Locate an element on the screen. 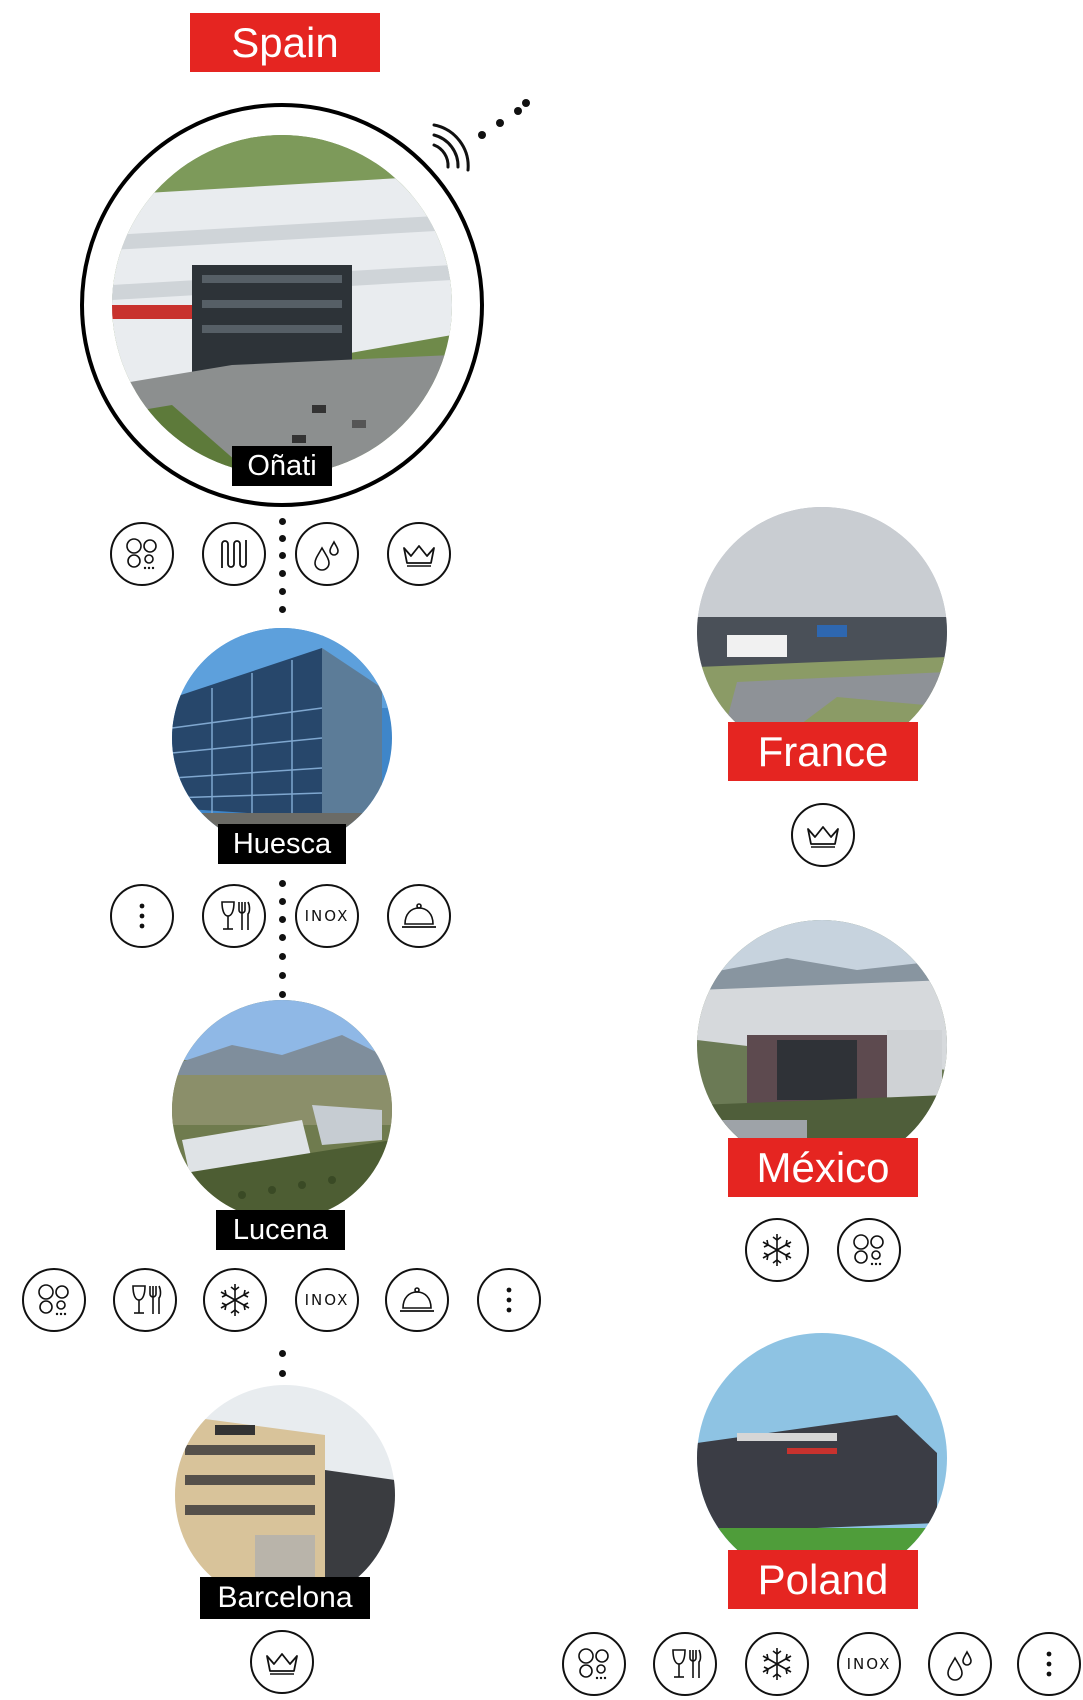 Image resolution: width=1083 pixels, height=1700 pixels. city-label-huesca: Huesca is located at coordinates (282, 844).